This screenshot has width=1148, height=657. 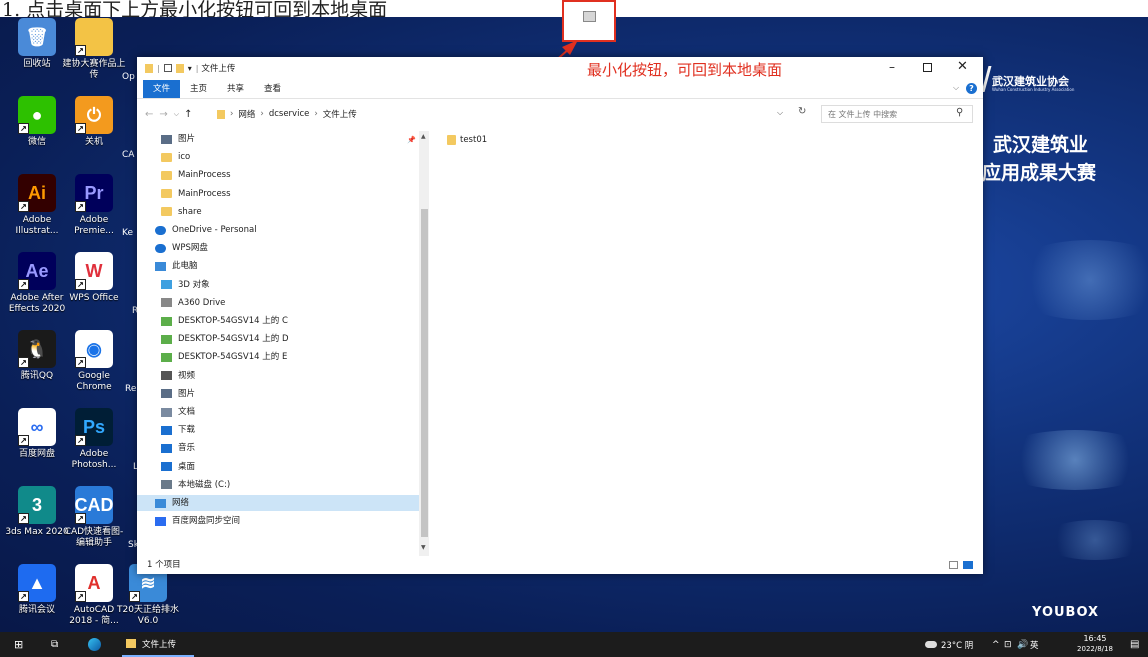 What do you see at coordinates (862, 114) in the screenshot?
I see `search-input: 在 文件上传 中搜索` at bounding box center [862, 114].